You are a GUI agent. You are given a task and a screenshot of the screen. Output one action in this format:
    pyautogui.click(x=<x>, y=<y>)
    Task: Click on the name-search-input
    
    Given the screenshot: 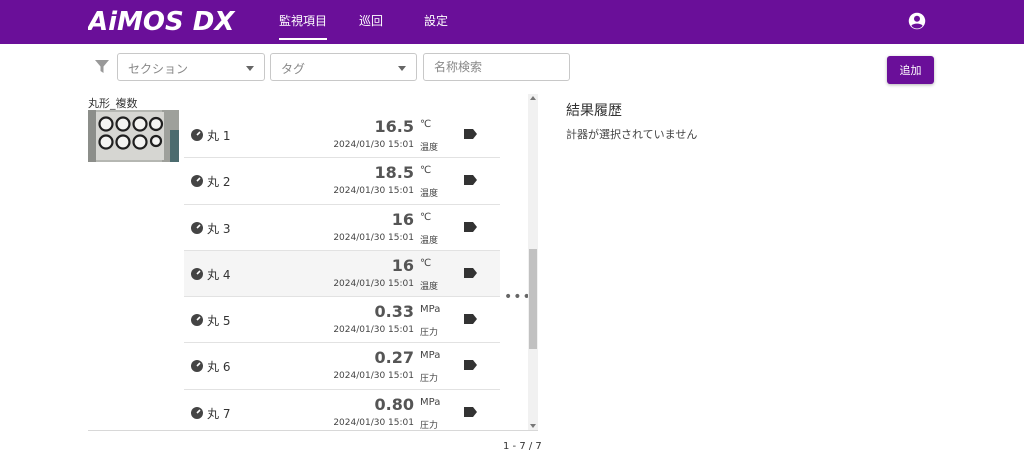 What is the action you would take?
    pyautogui.click(x=496, y=67)
    